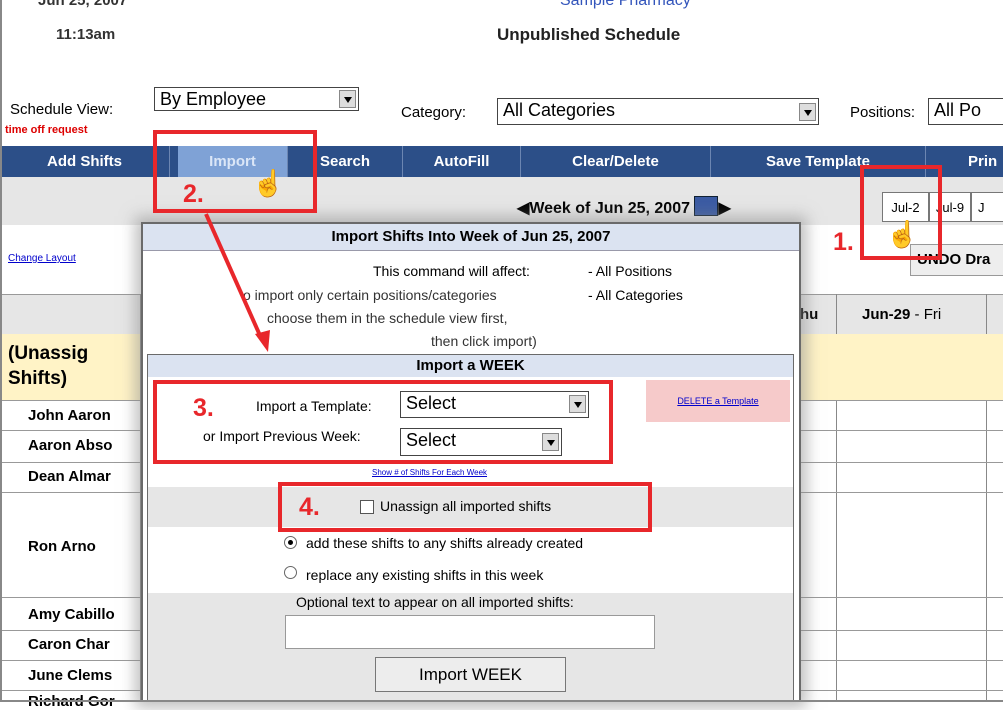 This screenshot has width=1003, height=710. What do you see at coordinates (203, 408) in the screenshot?
I see `callout-number-3: 3.` at bounding box center [203, 408].